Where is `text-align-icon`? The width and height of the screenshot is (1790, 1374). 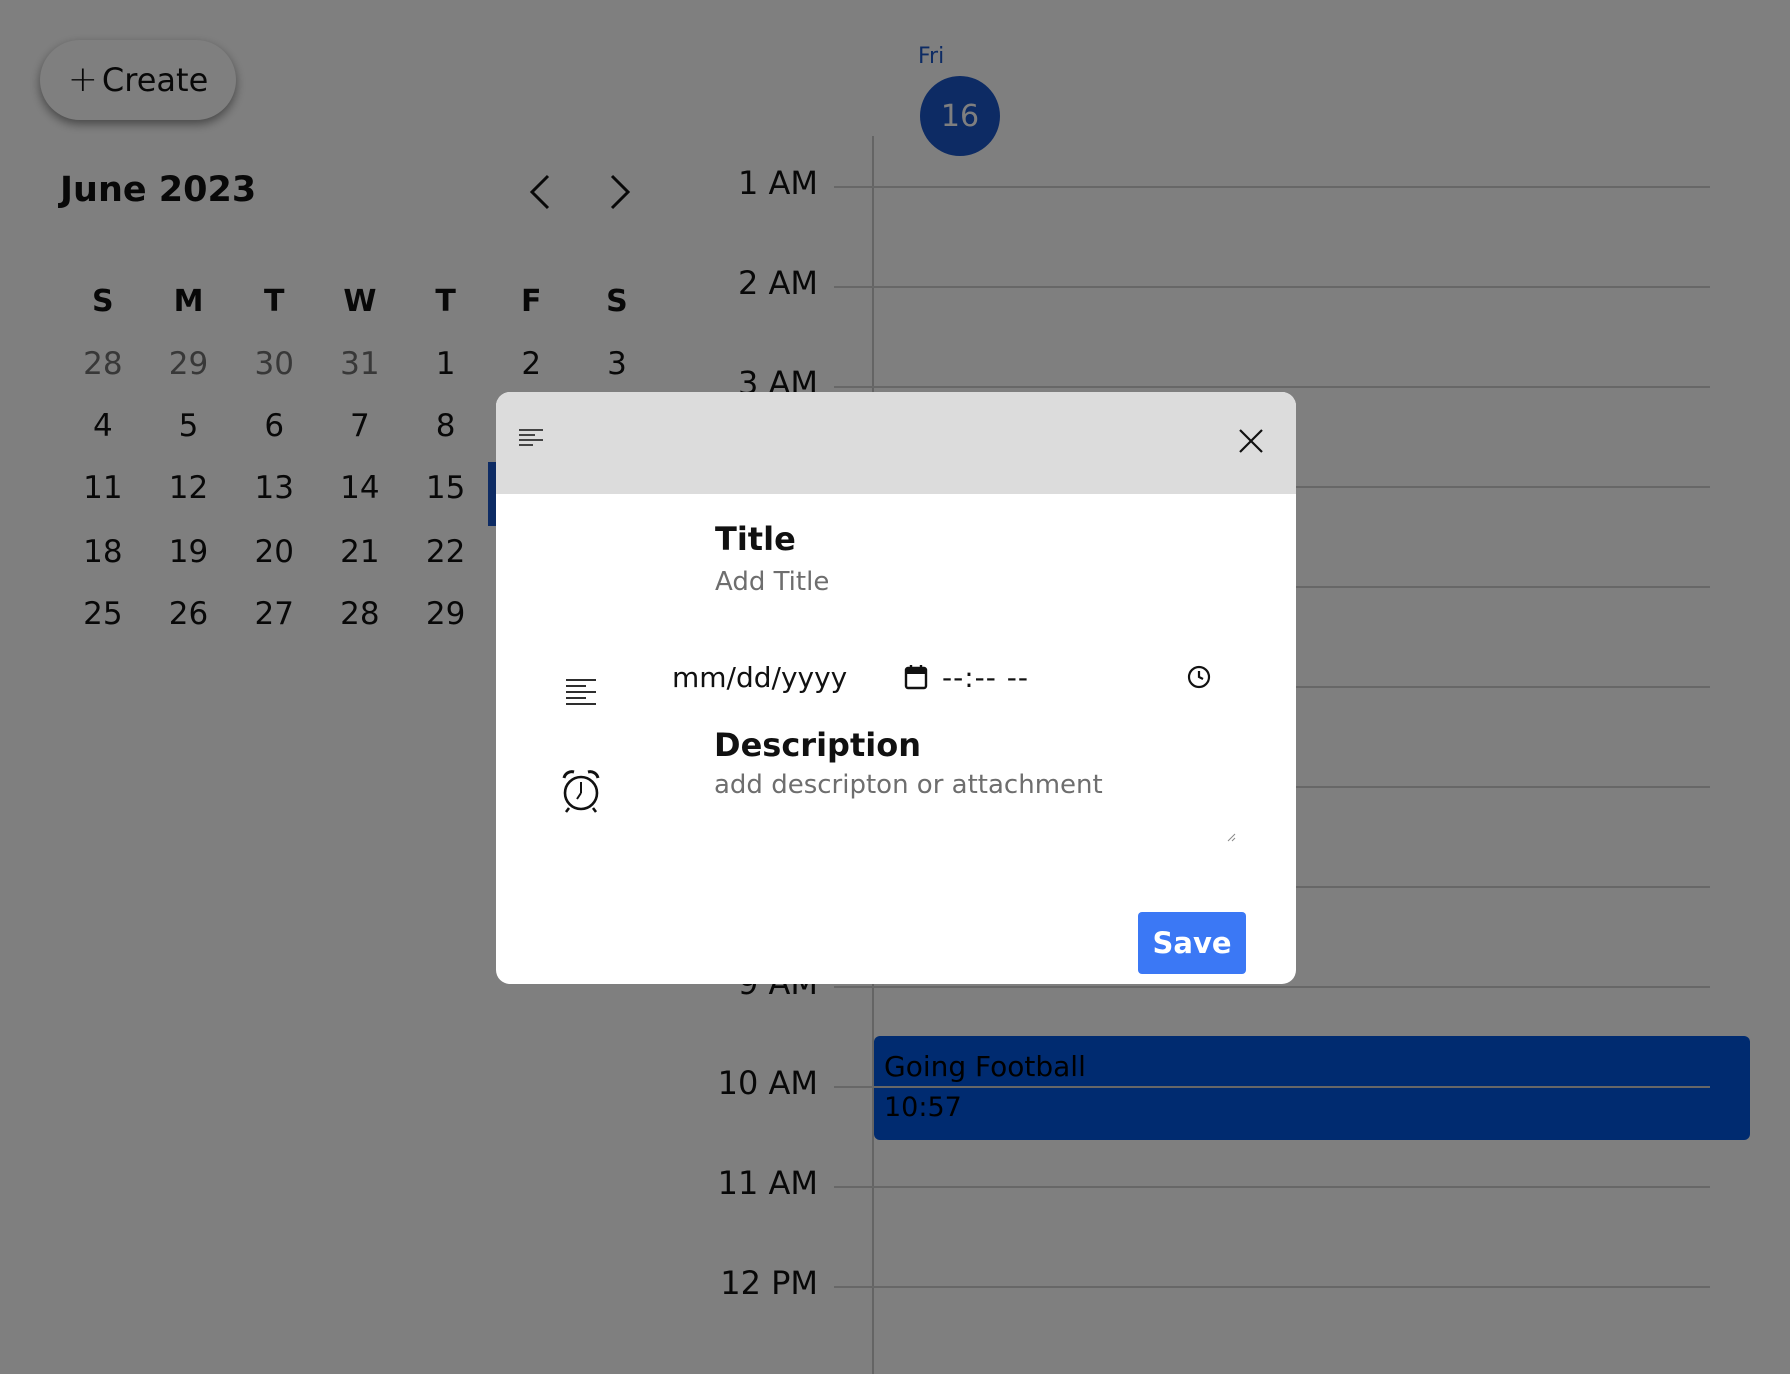 text-align-icon is located at coordinates (581, 692).